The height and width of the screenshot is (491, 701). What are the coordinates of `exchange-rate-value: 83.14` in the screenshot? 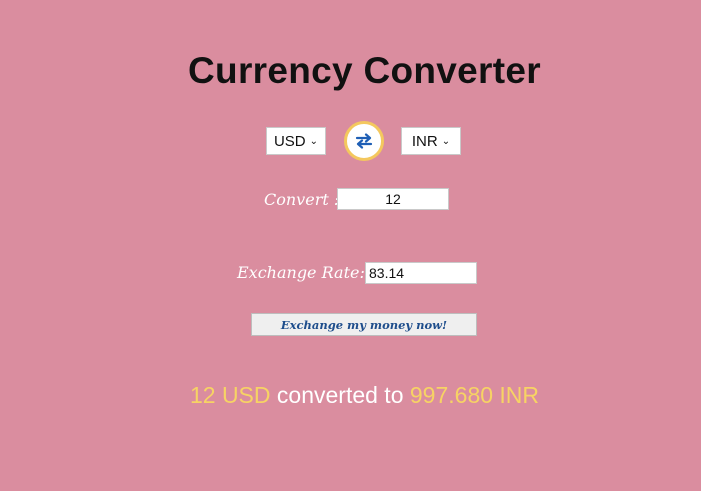 It's located at (387, 273).